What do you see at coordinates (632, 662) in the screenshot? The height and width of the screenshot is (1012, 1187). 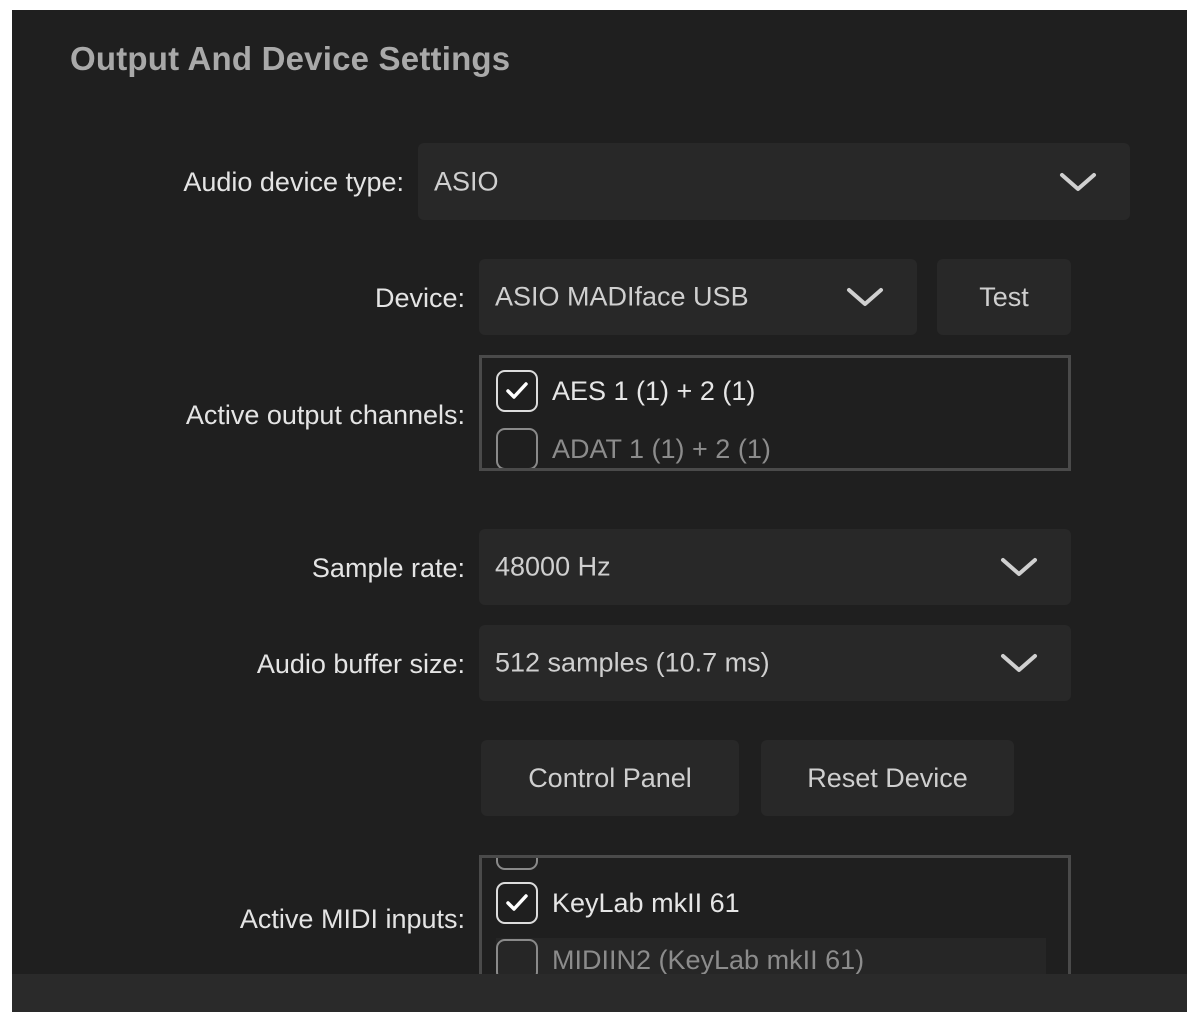 I see `buffer-size-value: 512 samples (10.7 ms)` at bounding box center [632, 662].